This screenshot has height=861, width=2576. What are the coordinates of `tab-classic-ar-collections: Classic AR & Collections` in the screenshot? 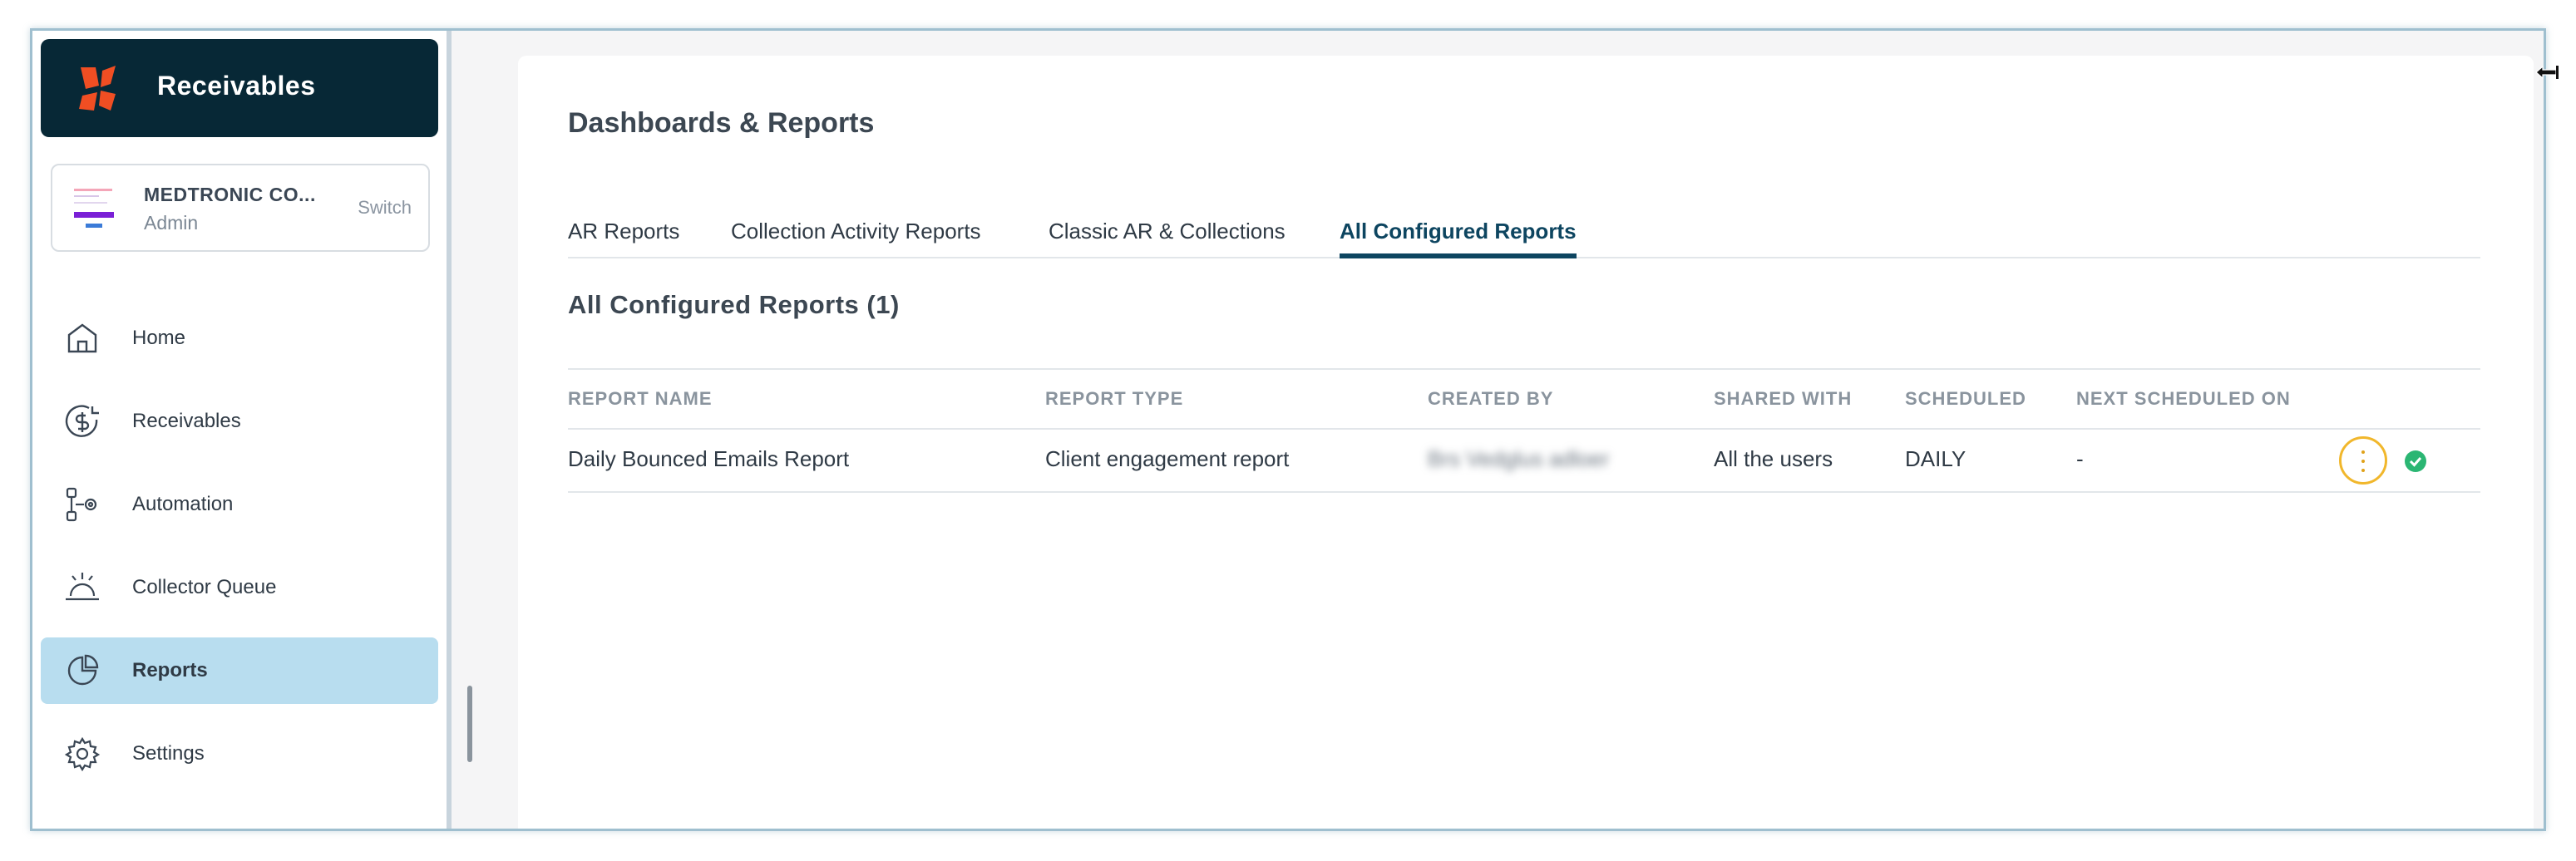 It's located at (1167, 238).